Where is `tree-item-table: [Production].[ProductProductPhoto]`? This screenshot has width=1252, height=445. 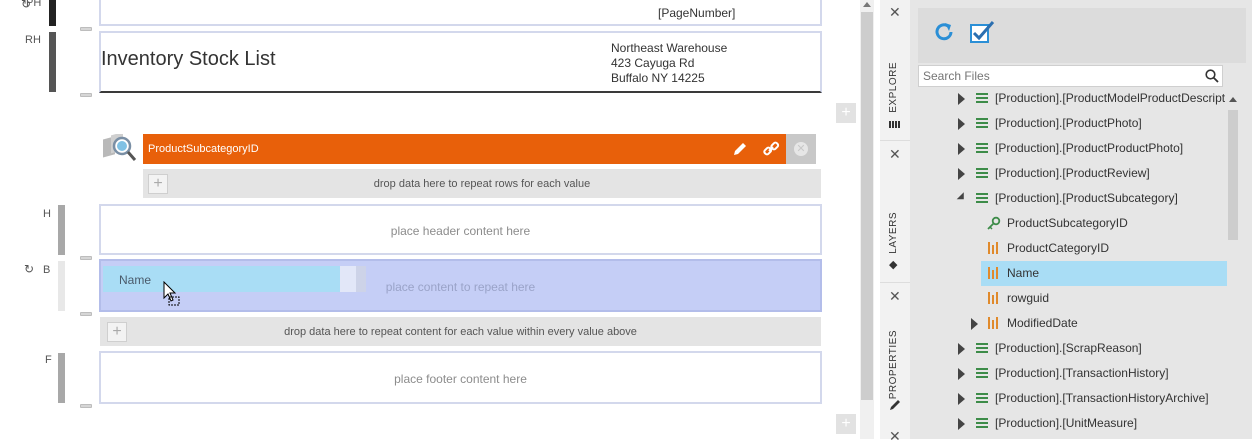
tree-item-table: [Production].[ProductProductPhoto] is located at coordinates (1073, 148).